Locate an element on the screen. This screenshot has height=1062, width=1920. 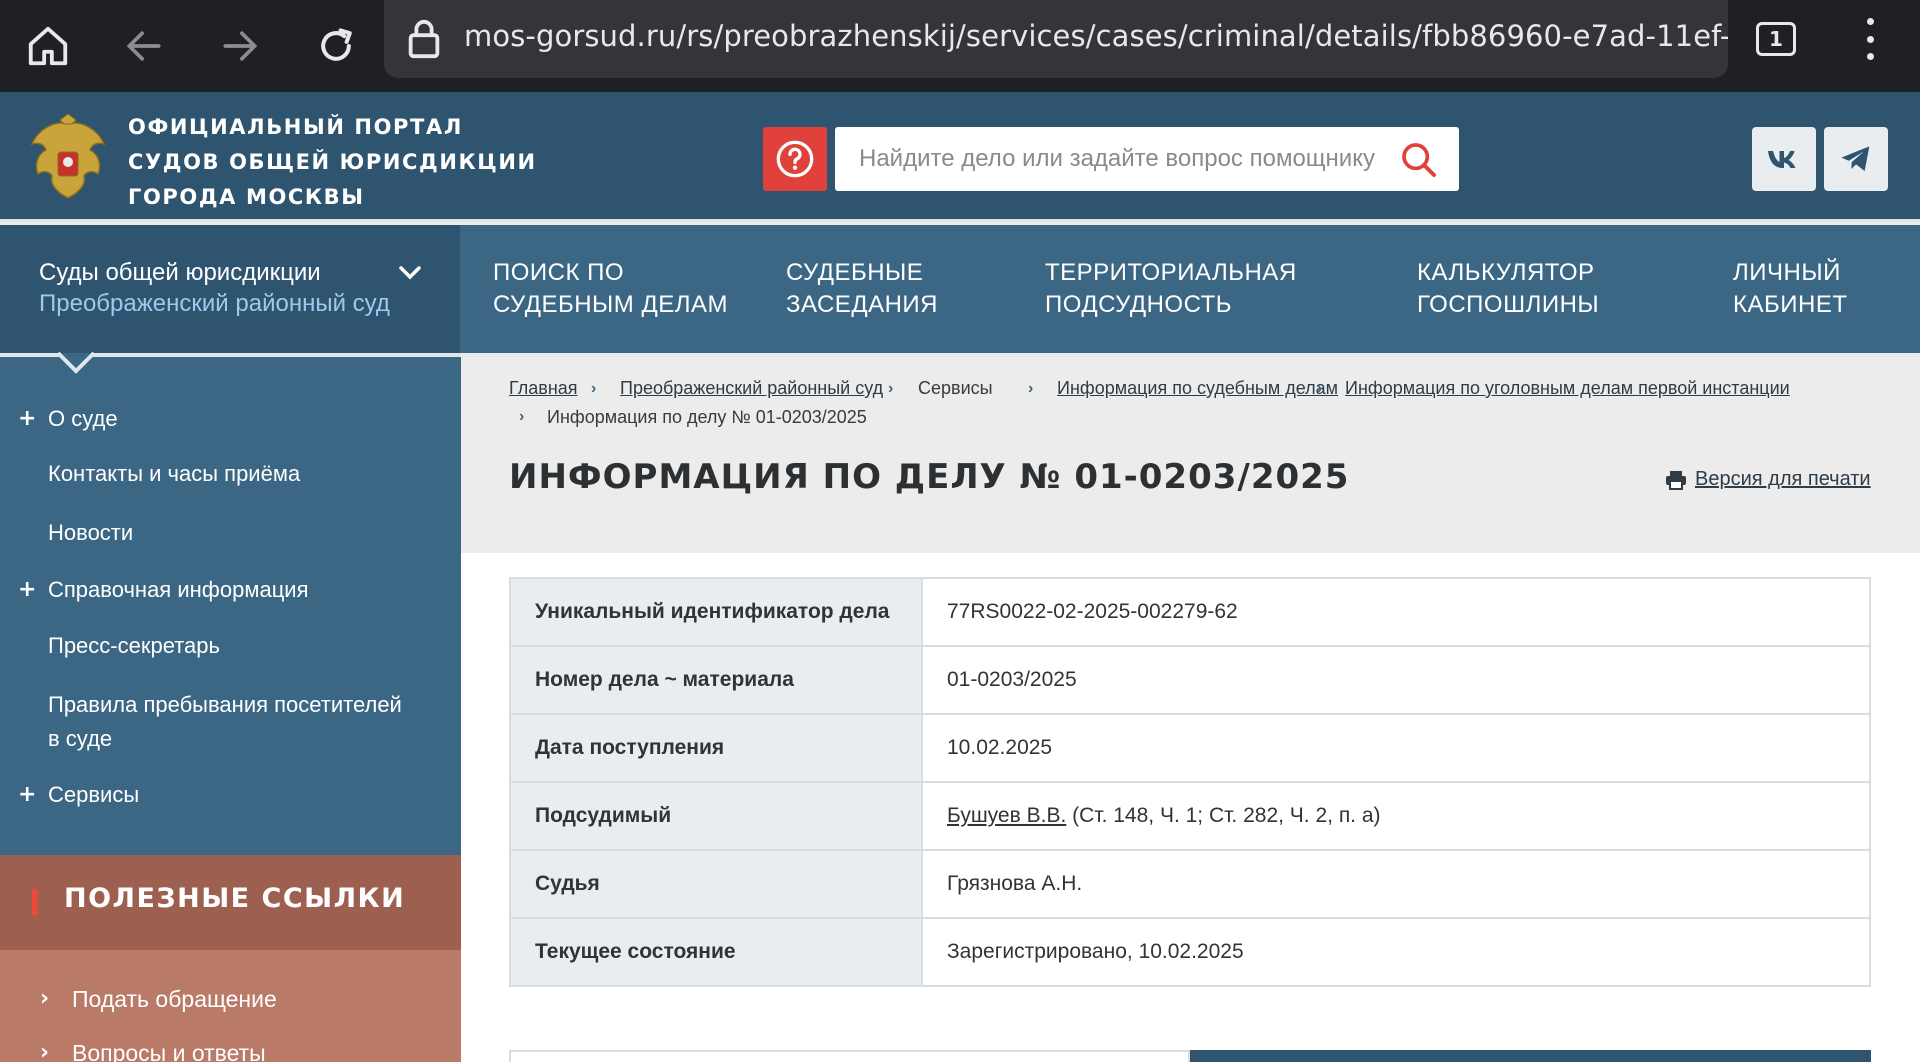
table-row: Номер дела ~ материала 01-0203/2025 is located at coordinates (1190, 680).